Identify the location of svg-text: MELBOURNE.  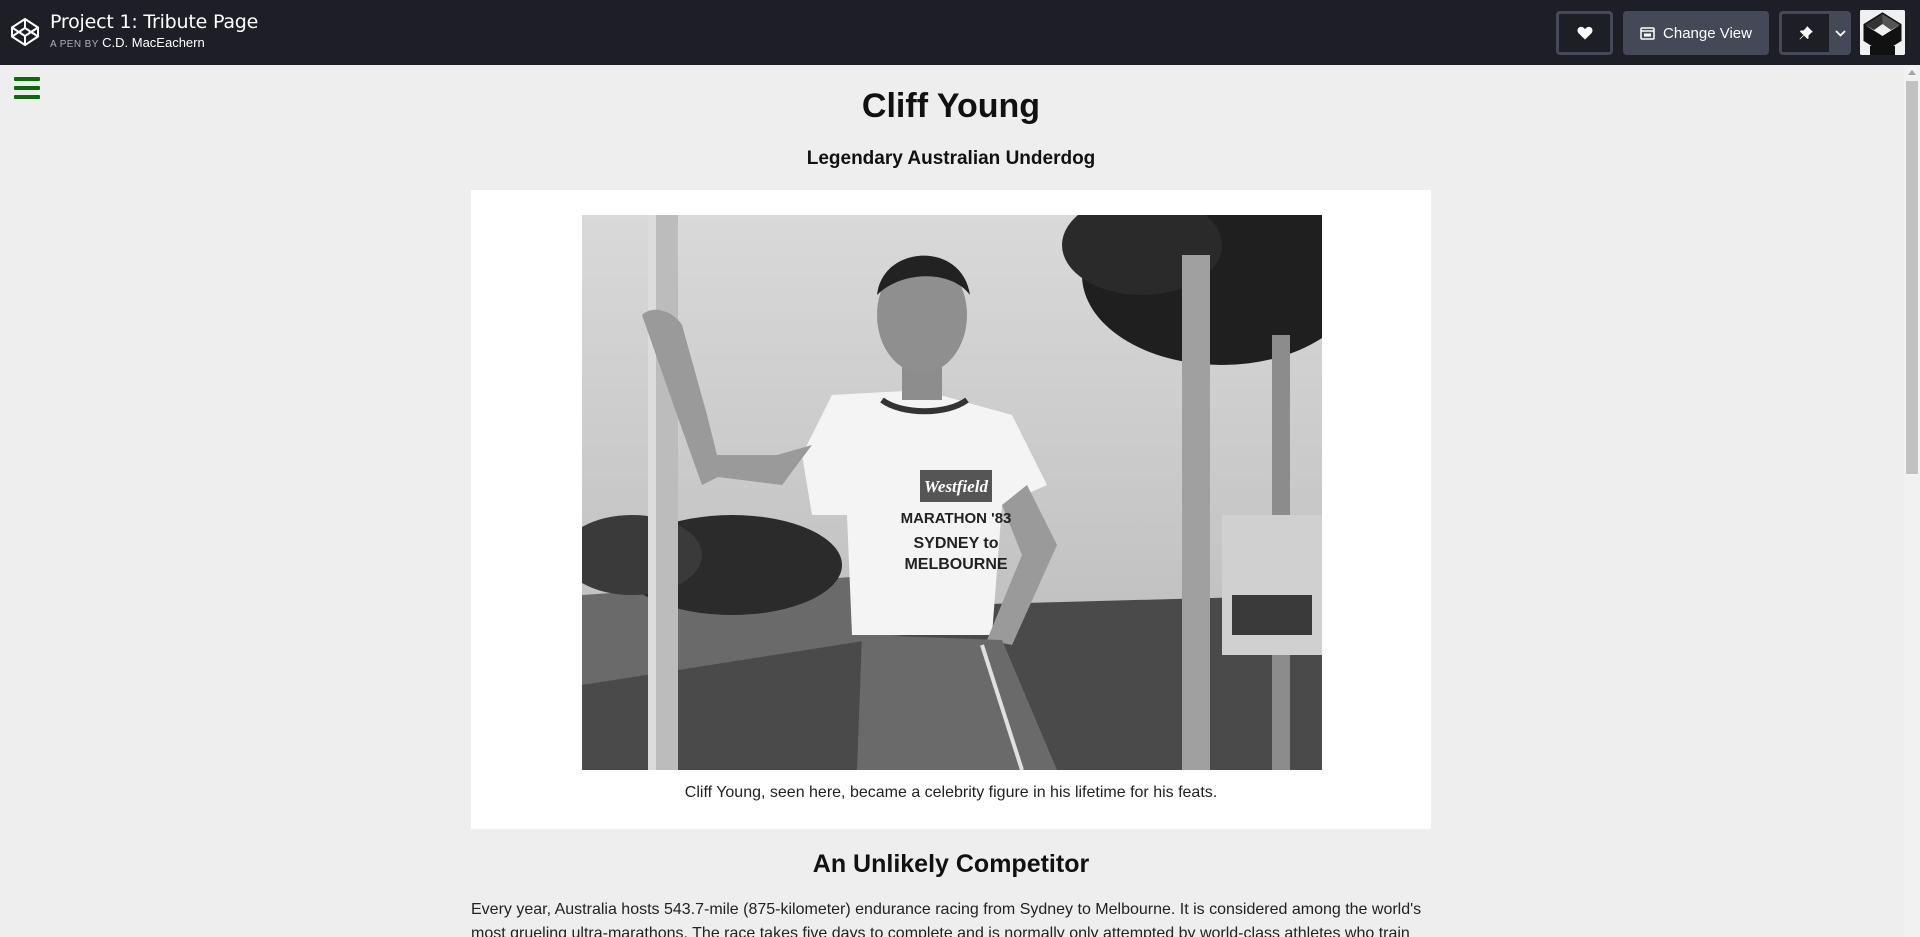
(955, 564).